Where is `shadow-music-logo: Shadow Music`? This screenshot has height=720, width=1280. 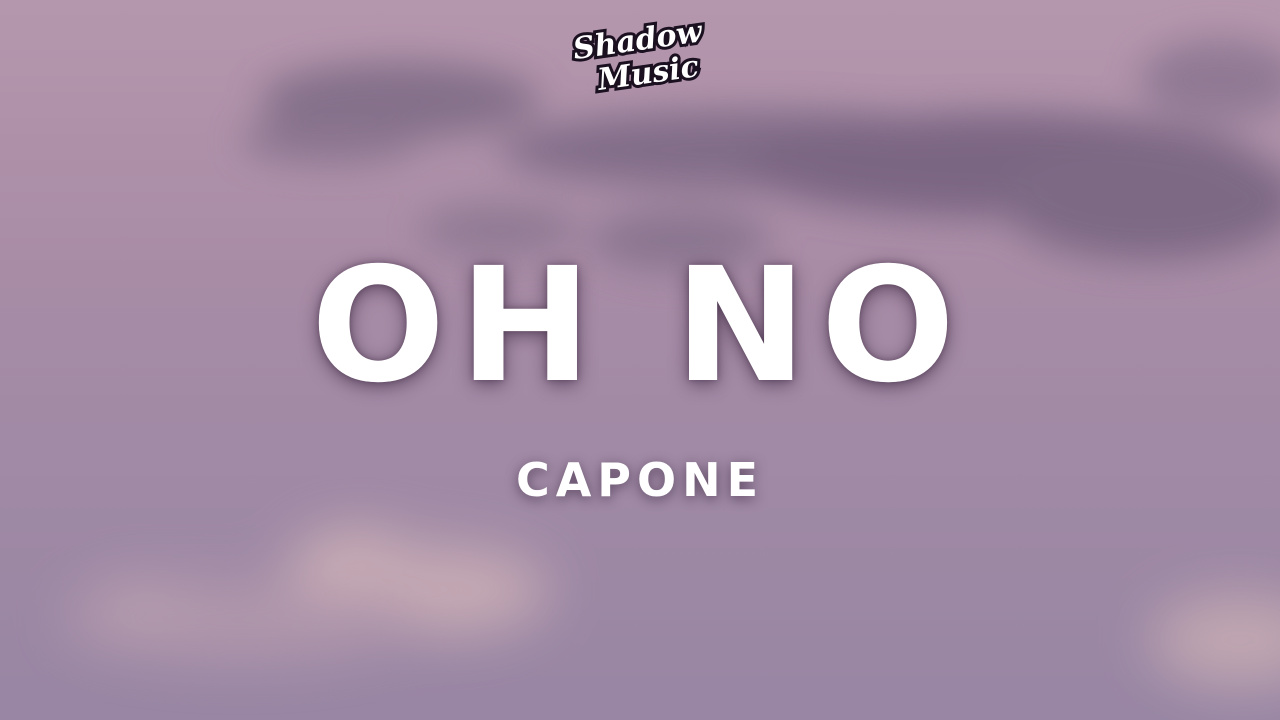 shadow-music-logo: Shadow Music is located at coordinates (640, 58).